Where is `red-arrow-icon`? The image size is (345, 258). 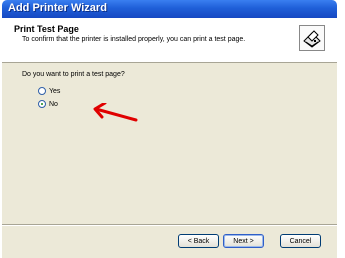
red-arrow-icon is located at coordinates (115, 114).